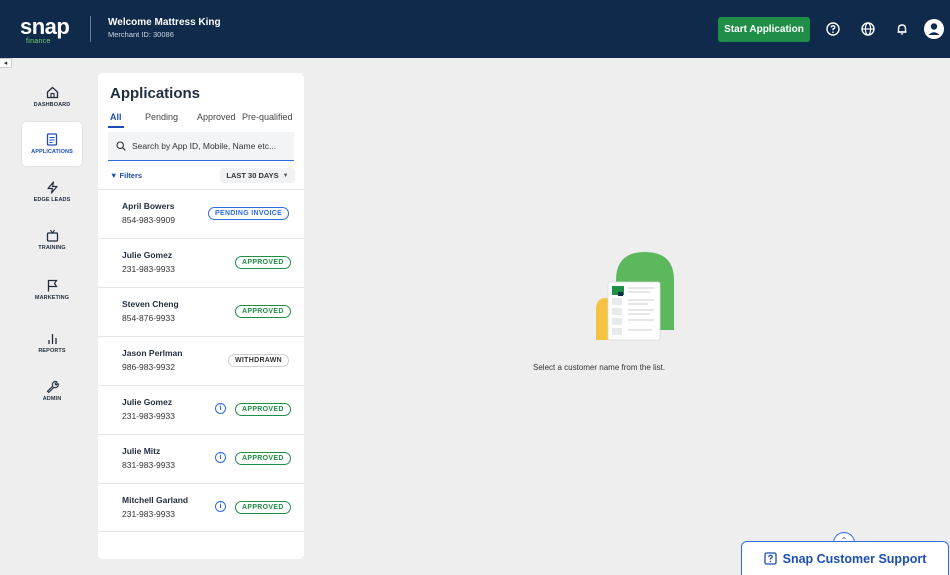 The image size is (950, 575). What do you see at coordinates (52, 92) in the screenshot?
I see `home-icon` at bounding box center [52, 92].